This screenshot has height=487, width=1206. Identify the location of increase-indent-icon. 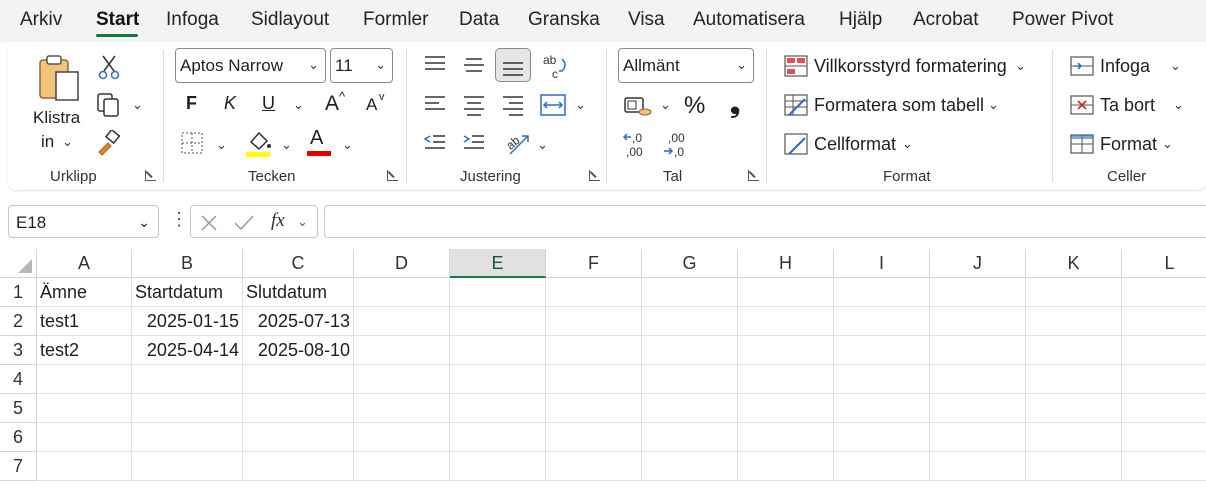
(474, 143).